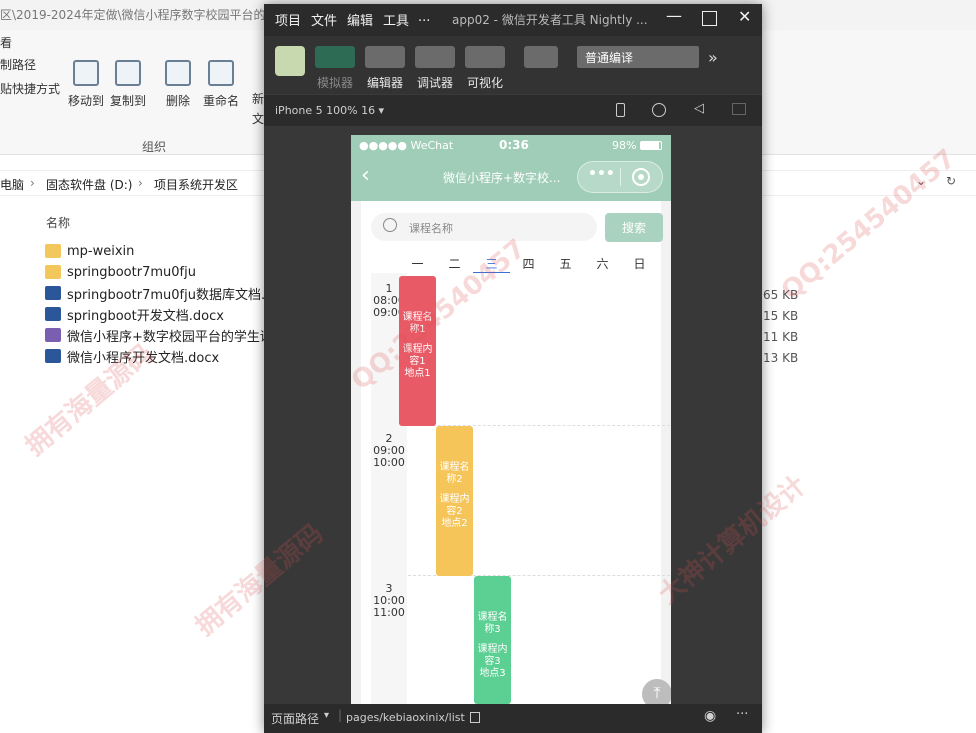 The image size is (976, 733). Describe the element at coordinates (781, 295) in the screenshot. I see `file-size: 65 KB` at that location.